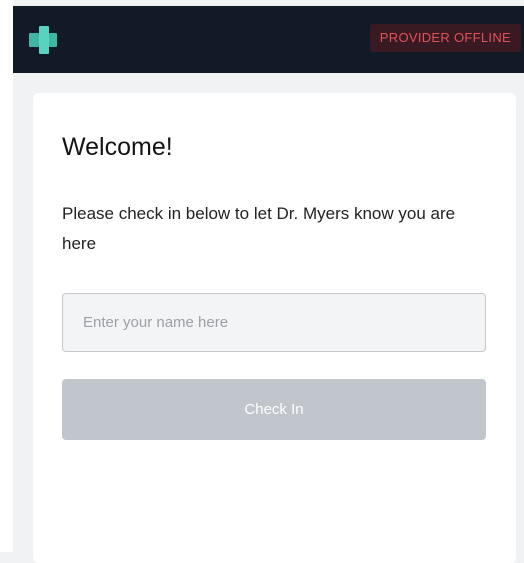  Describe the element at coordinates (445, 38) in the screenshot. I see `provider-status-badge: PROVIDER OFFLINE` at that location.